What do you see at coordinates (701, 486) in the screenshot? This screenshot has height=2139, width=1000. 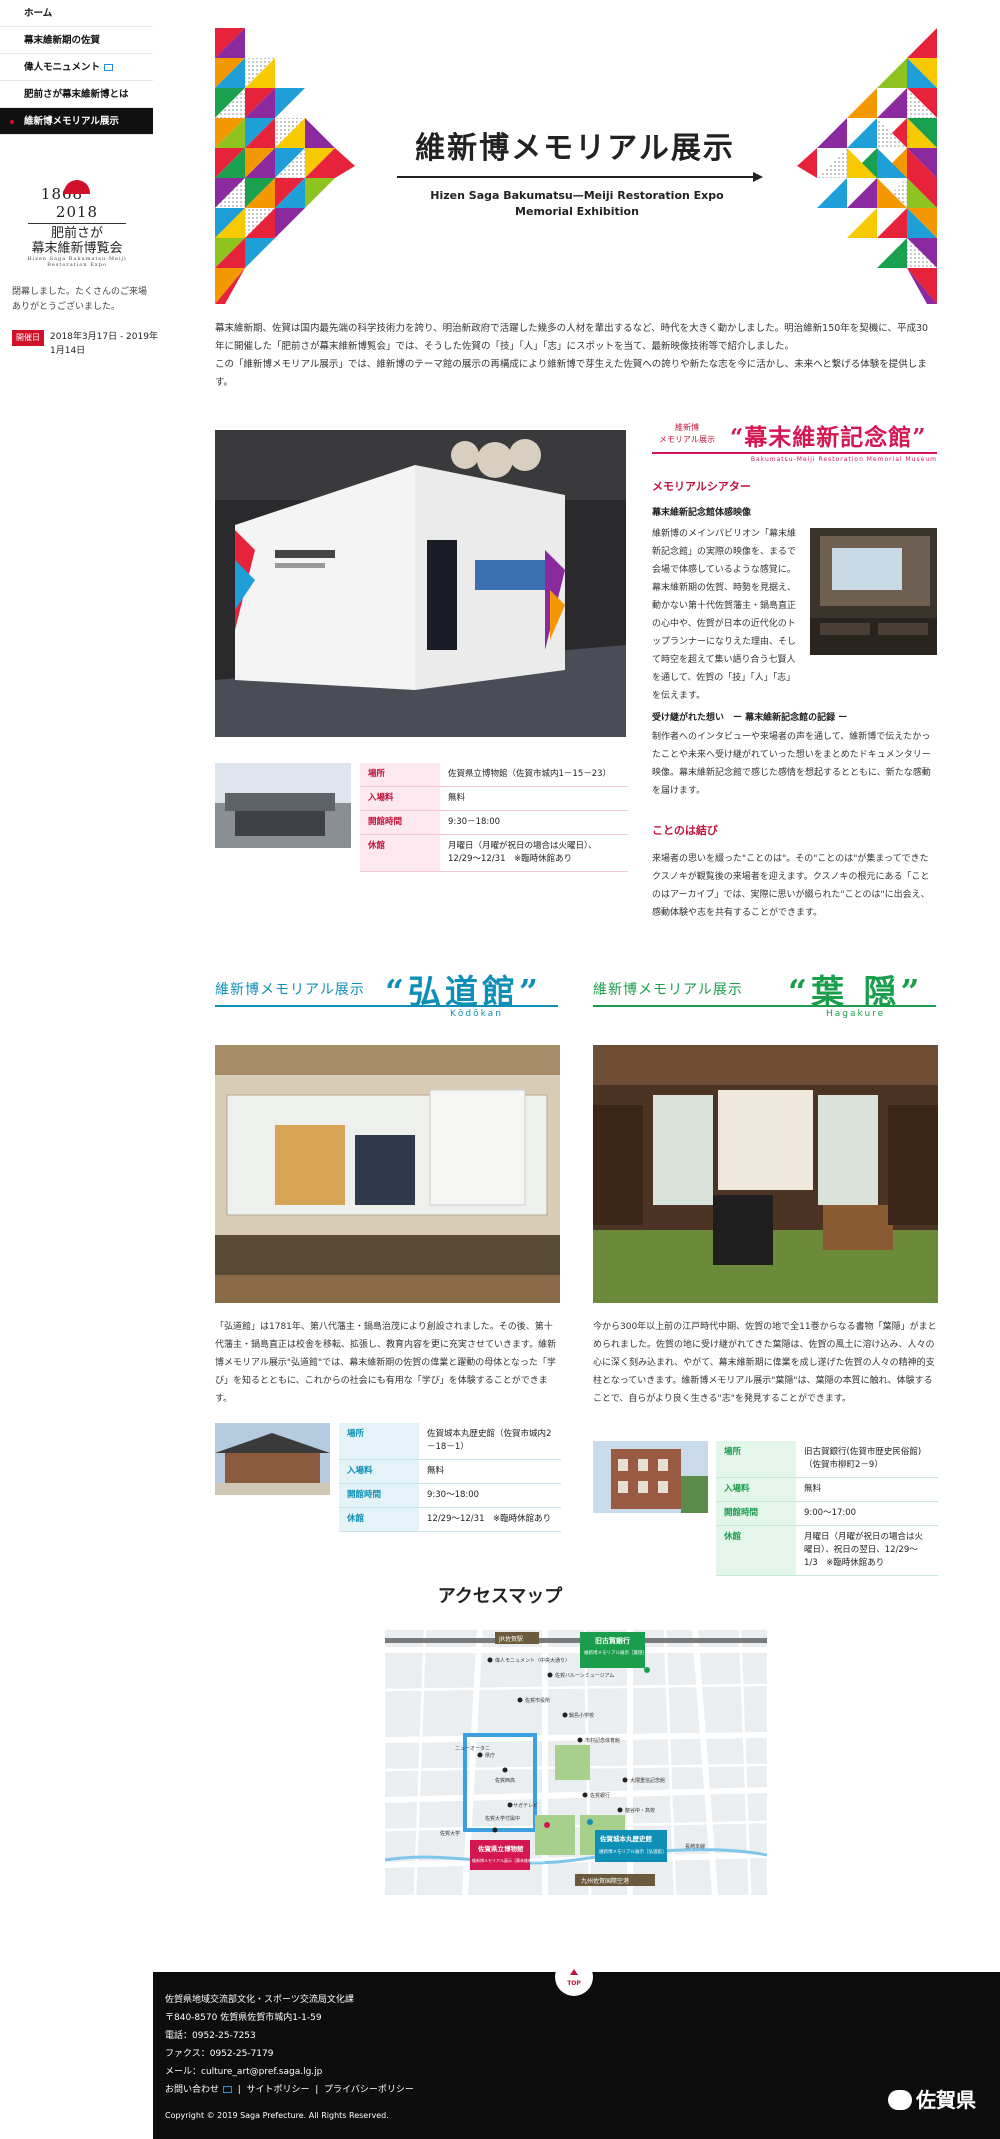 I see `theater-heading: メモリアルシアター` at bounding box center [701, 486].